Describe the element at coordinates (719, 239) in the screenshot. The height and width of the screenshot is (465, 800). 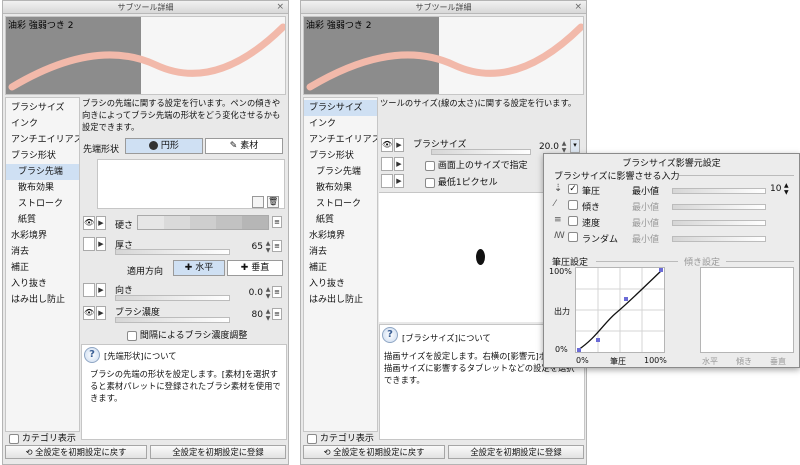
I see `random-min-slider` at that location.